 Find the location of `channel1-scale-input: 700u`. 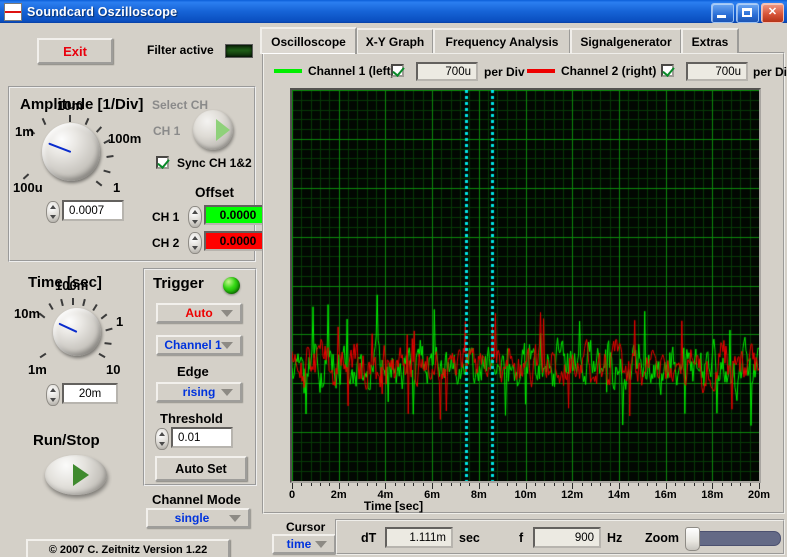

channel1-scale-input: 700u is located at coordinates (447, 71).